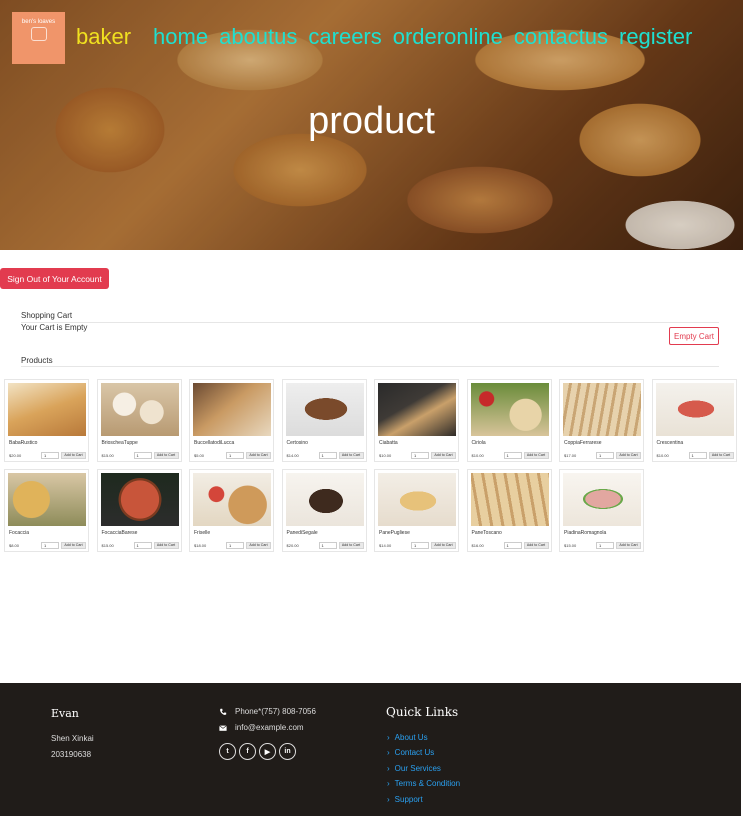 The height and width of the screenshot is (816, 743). Describe the element at coordinates (448, 37) in the screenshot. I see `nav-orderonline: orderonline` at that location.